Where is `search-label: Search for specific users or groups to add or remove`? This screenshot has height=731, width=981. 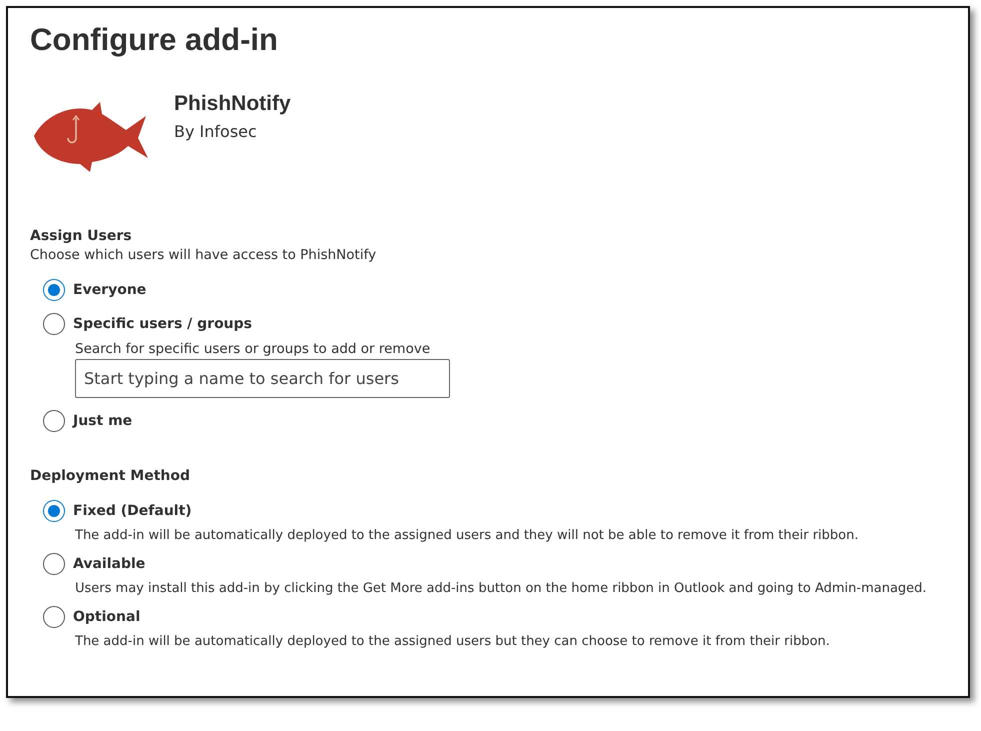
search-label: Search for specific users or groups to add or remove is located at coordinates (253, 349).